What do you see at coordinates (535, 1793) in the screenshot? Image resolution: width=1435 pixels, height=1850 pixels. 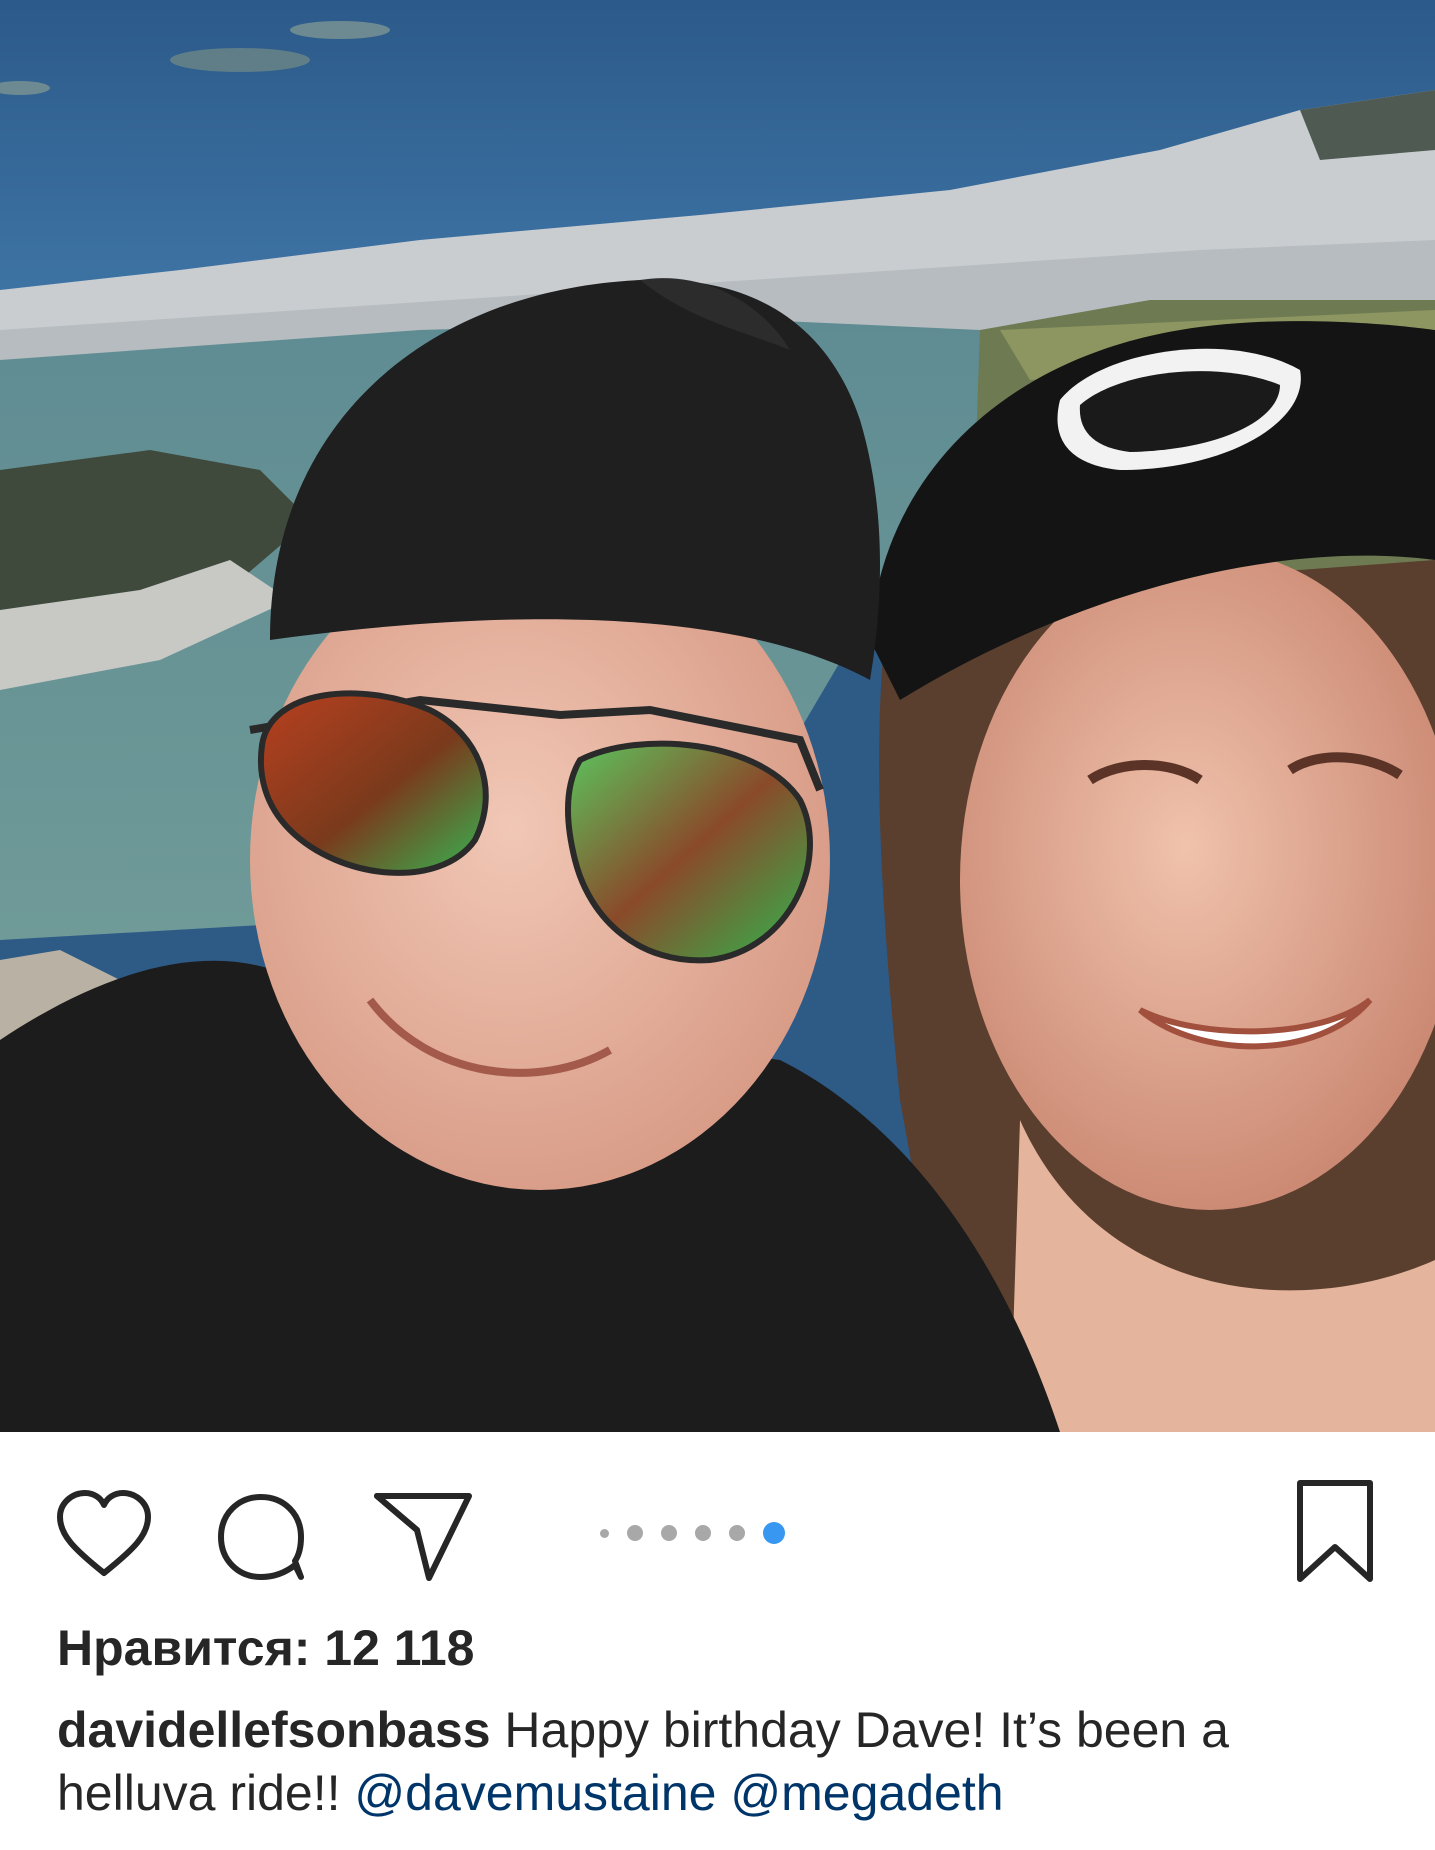 I see `mention-link: @davemustaine` at bounding box center [535, 1793].